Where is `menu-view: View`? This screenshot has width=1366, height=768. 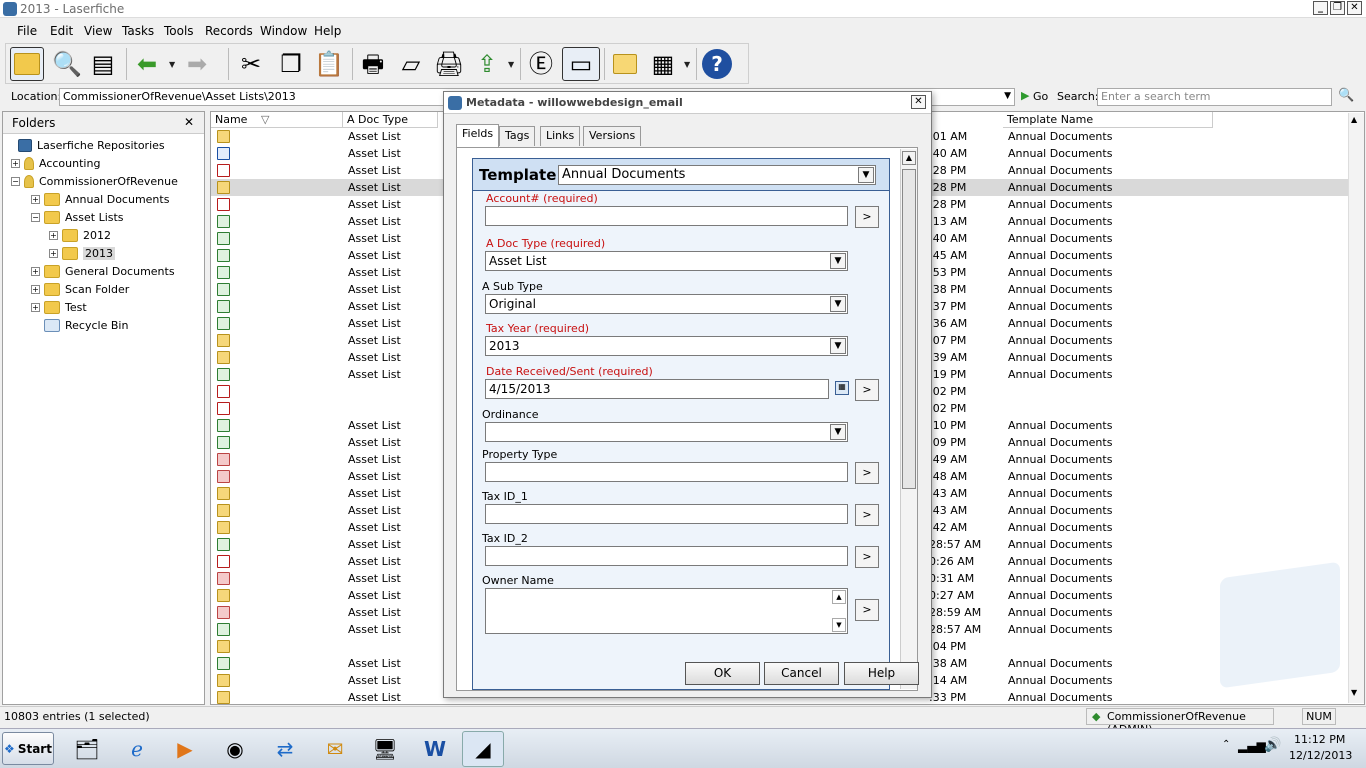 menu-view: View is located at coordinates (98, 31).